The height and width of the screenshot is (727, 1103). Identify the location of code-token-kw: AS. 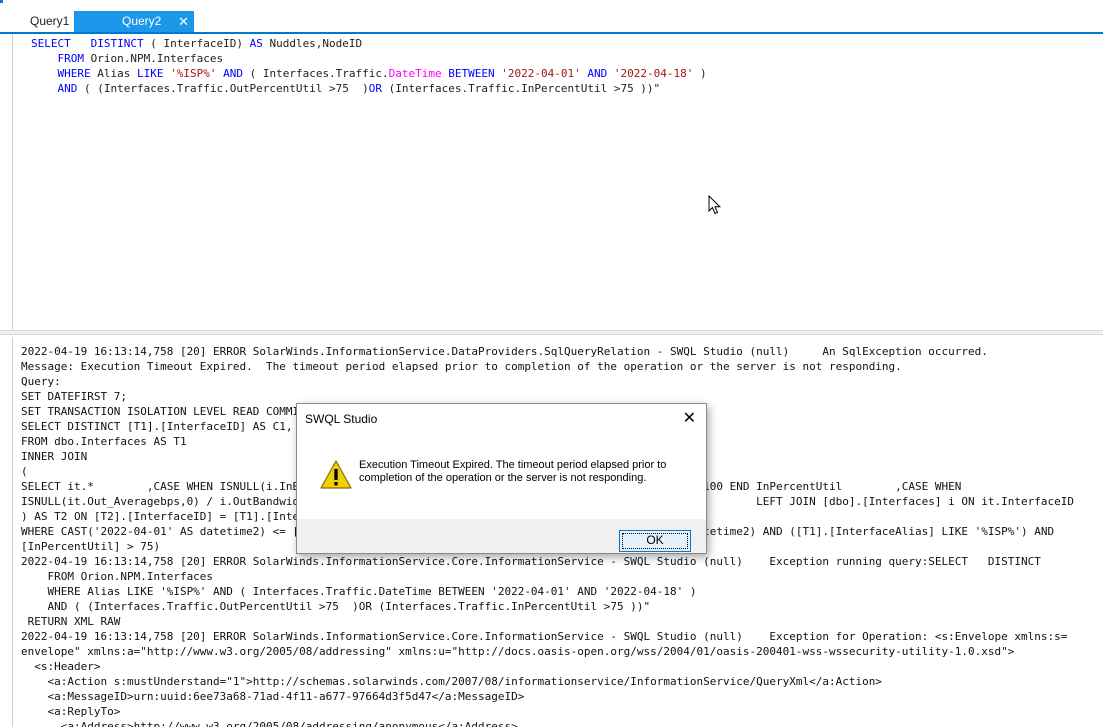
(256, 43).